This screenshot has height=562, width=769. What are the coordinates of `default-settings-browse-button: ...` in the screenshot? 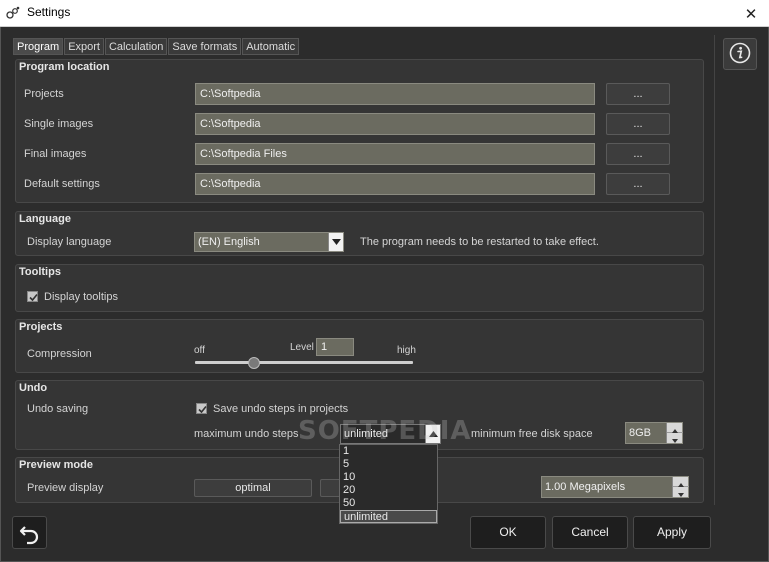 It's located at (638, 184).